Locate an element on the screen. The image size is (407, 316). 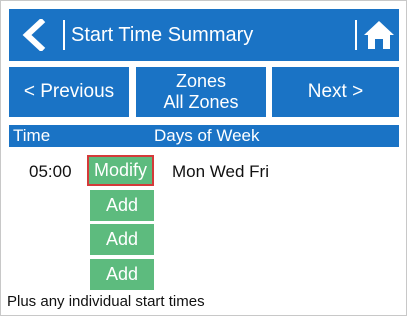
previous-button: < Previous is located at coordinates (69, 92).